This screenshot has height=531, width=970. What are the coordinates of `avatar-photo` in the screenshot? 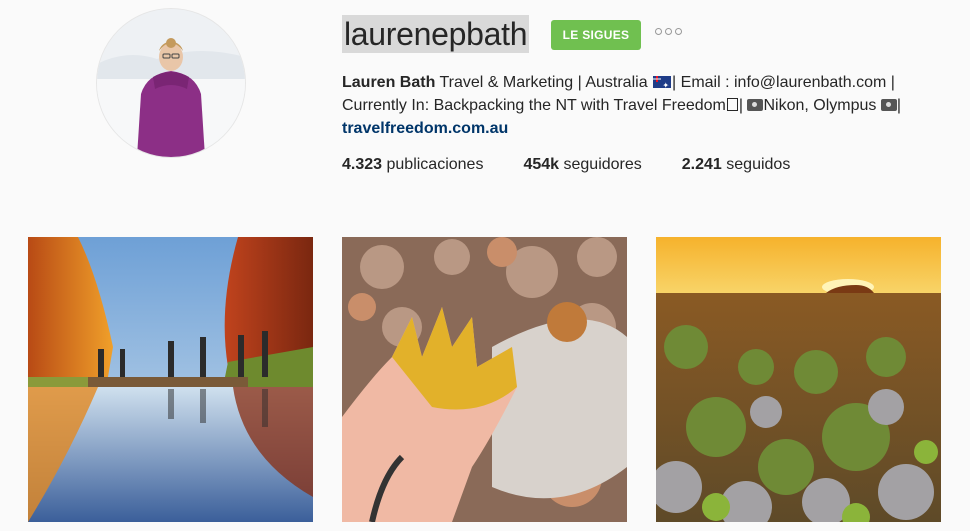 It's located at (171, 83).